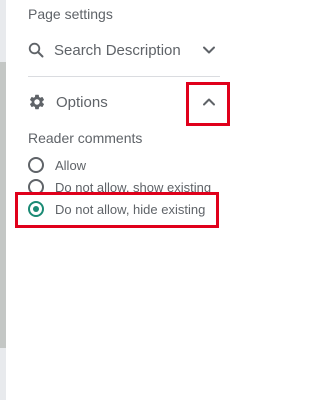 The width and height of the screenshot is (320, 400). I want to click on search-icon, so click(36, 50).